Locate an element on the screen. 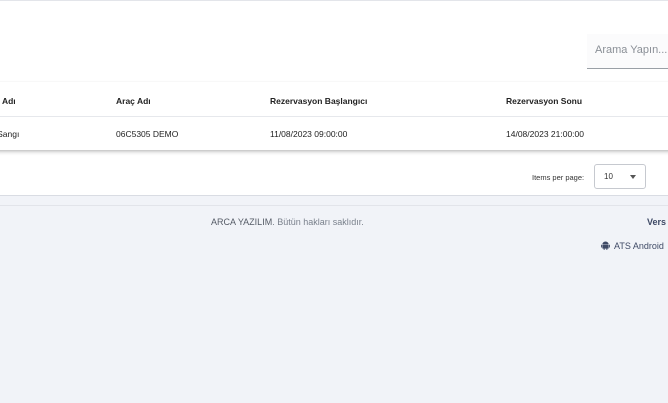  column-header-vehicle-name: Araç Adı is located at coordinates (133, 101).